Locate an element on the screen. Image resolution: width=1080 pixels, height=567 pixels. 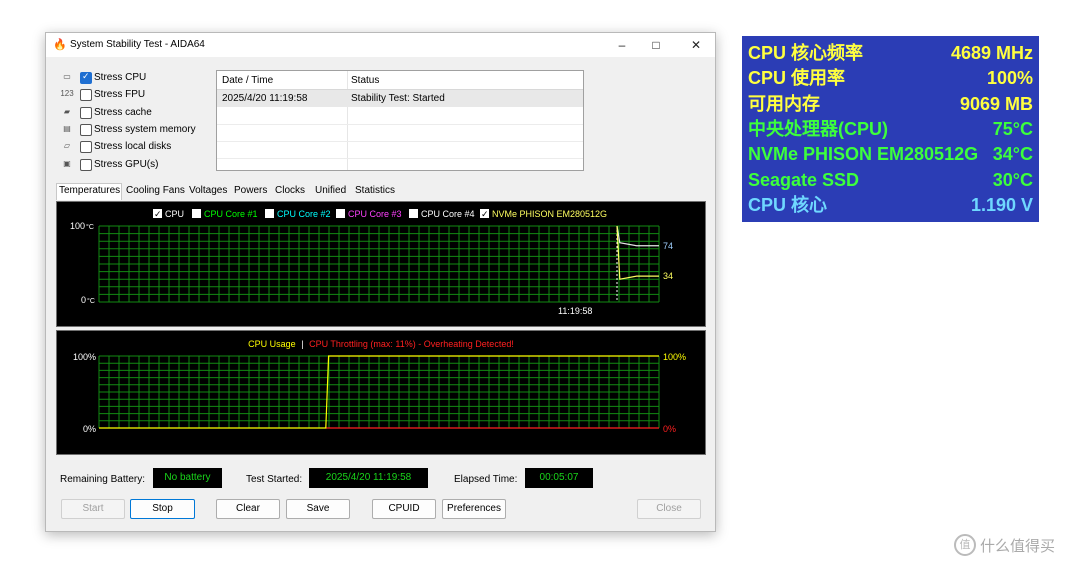
cache-icon: ▰ is located at coordinates (67, 111).